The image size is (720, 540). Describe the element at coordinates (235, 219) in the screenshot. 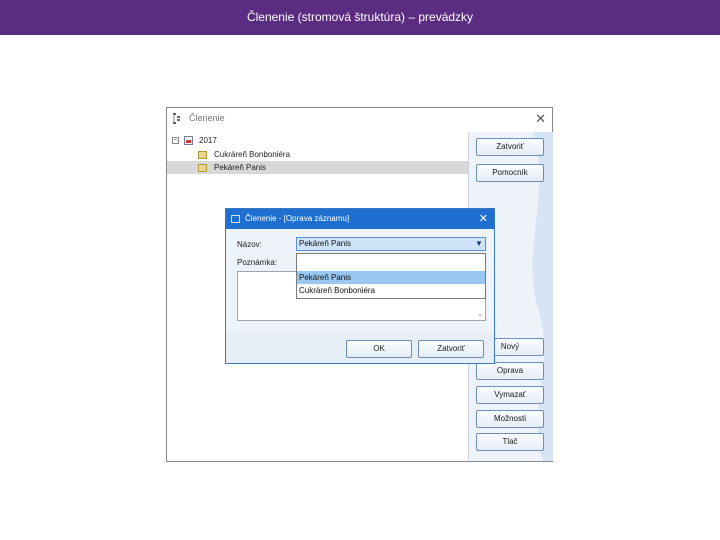

I see `window-icon` at that location.